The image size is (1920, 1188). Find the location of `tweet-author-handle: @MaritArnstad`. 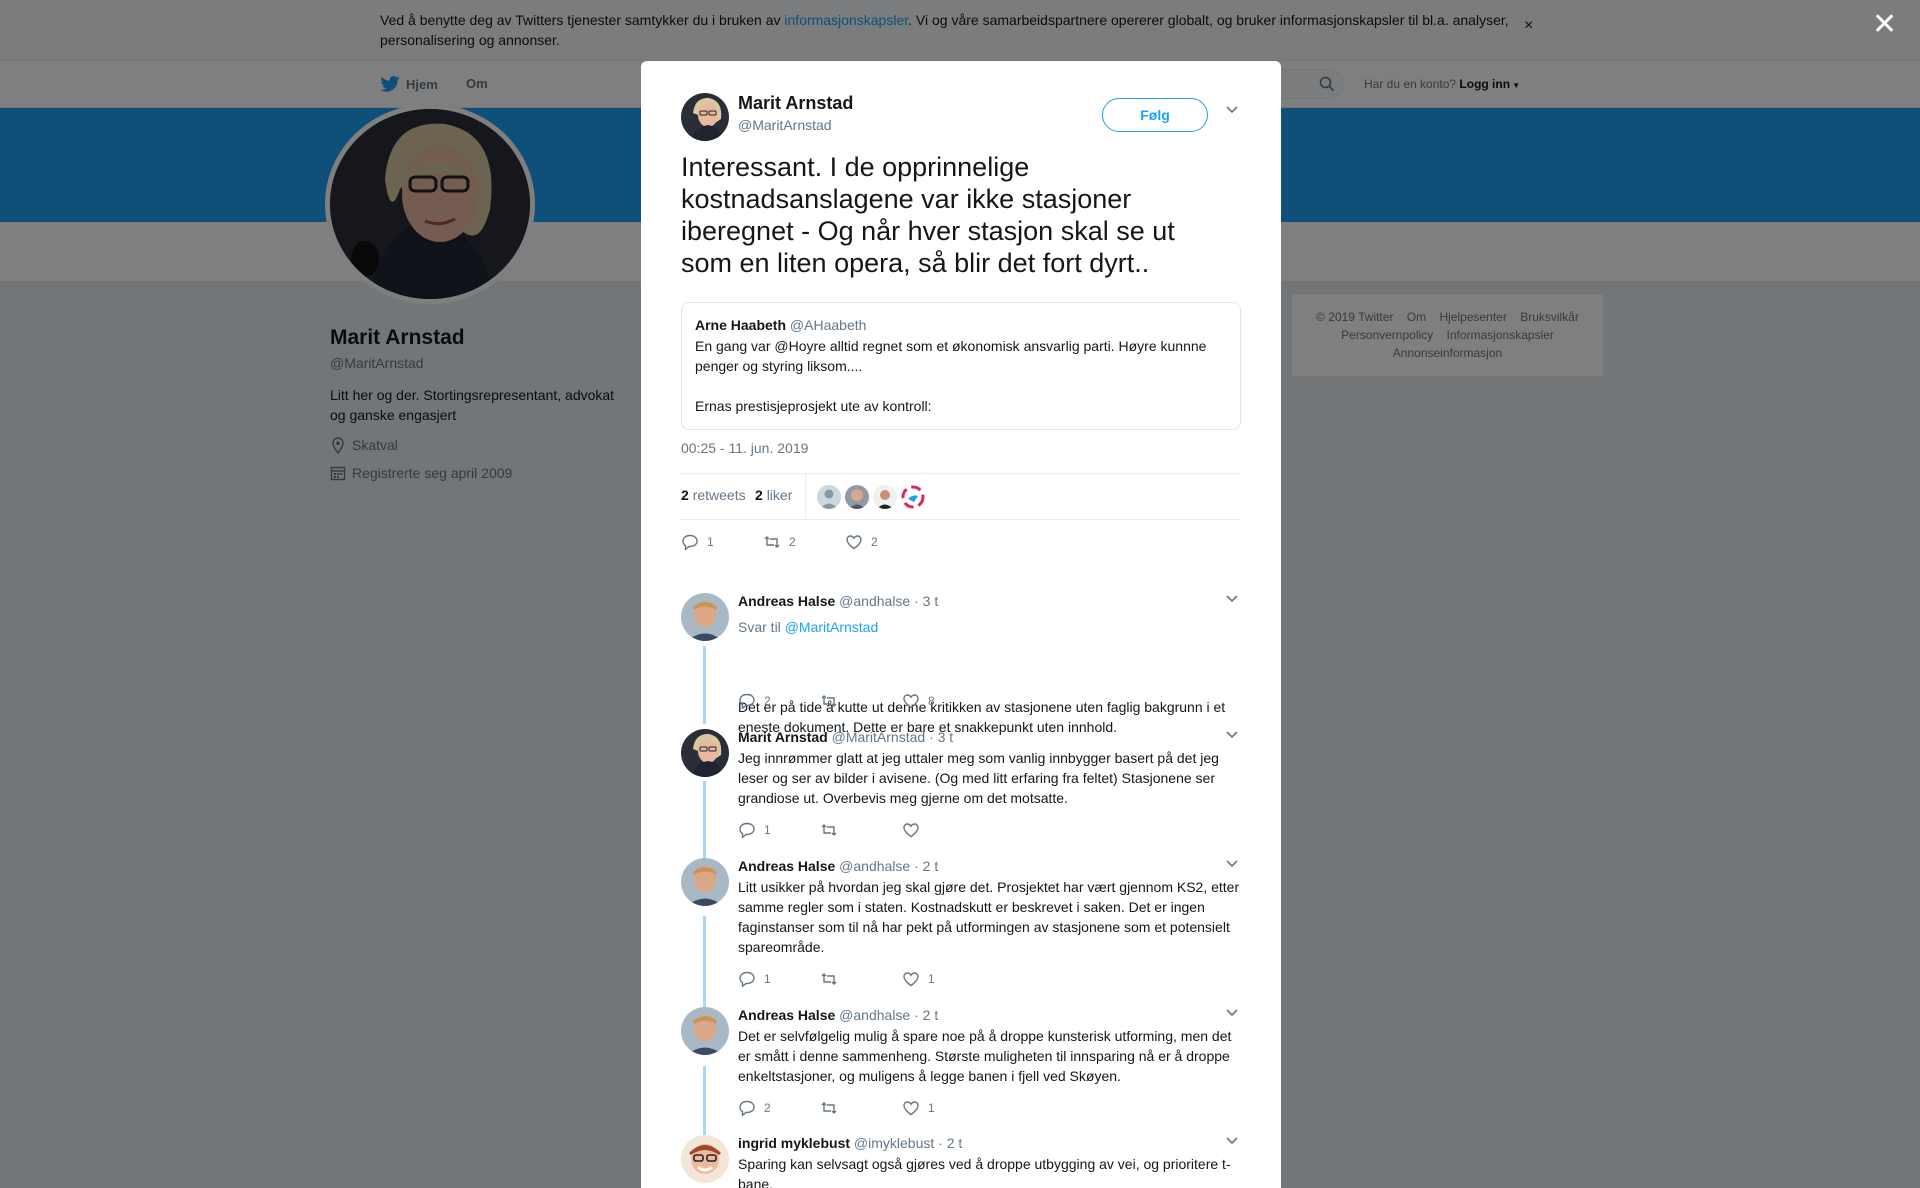

tweet-author-handle: @MaritArnstad is located at coordinates (785, 125).